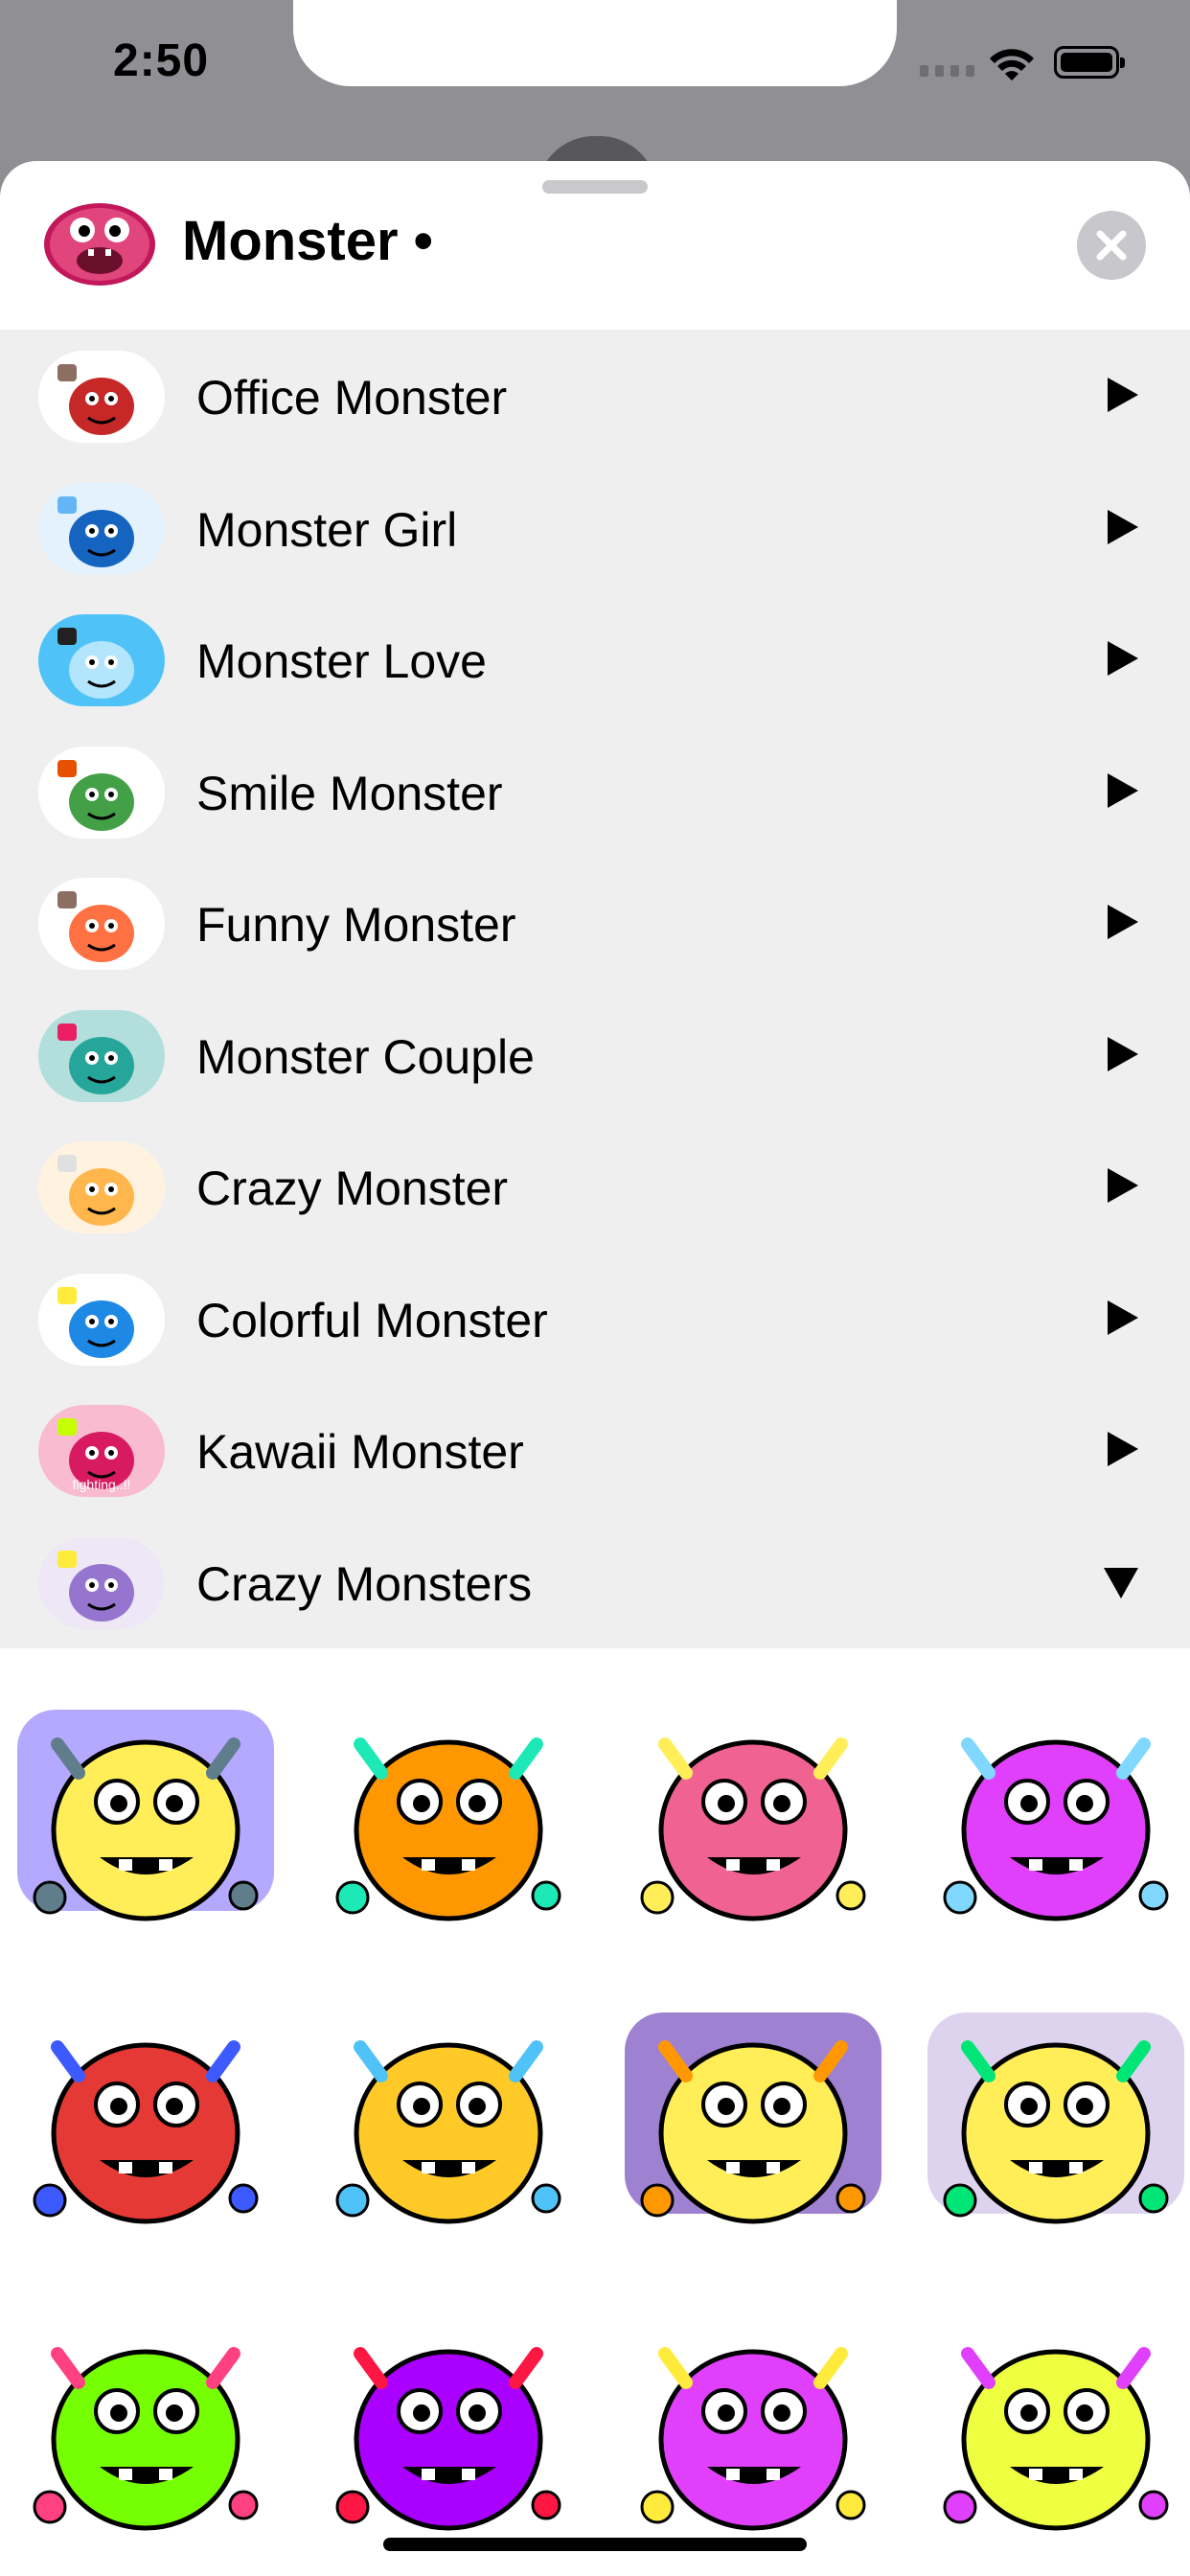 The image size is (1190, 2576). Describe the element at coordinates (372, 1320) in the screenshot. I see `pack-label: Colorful Monster` at that location.